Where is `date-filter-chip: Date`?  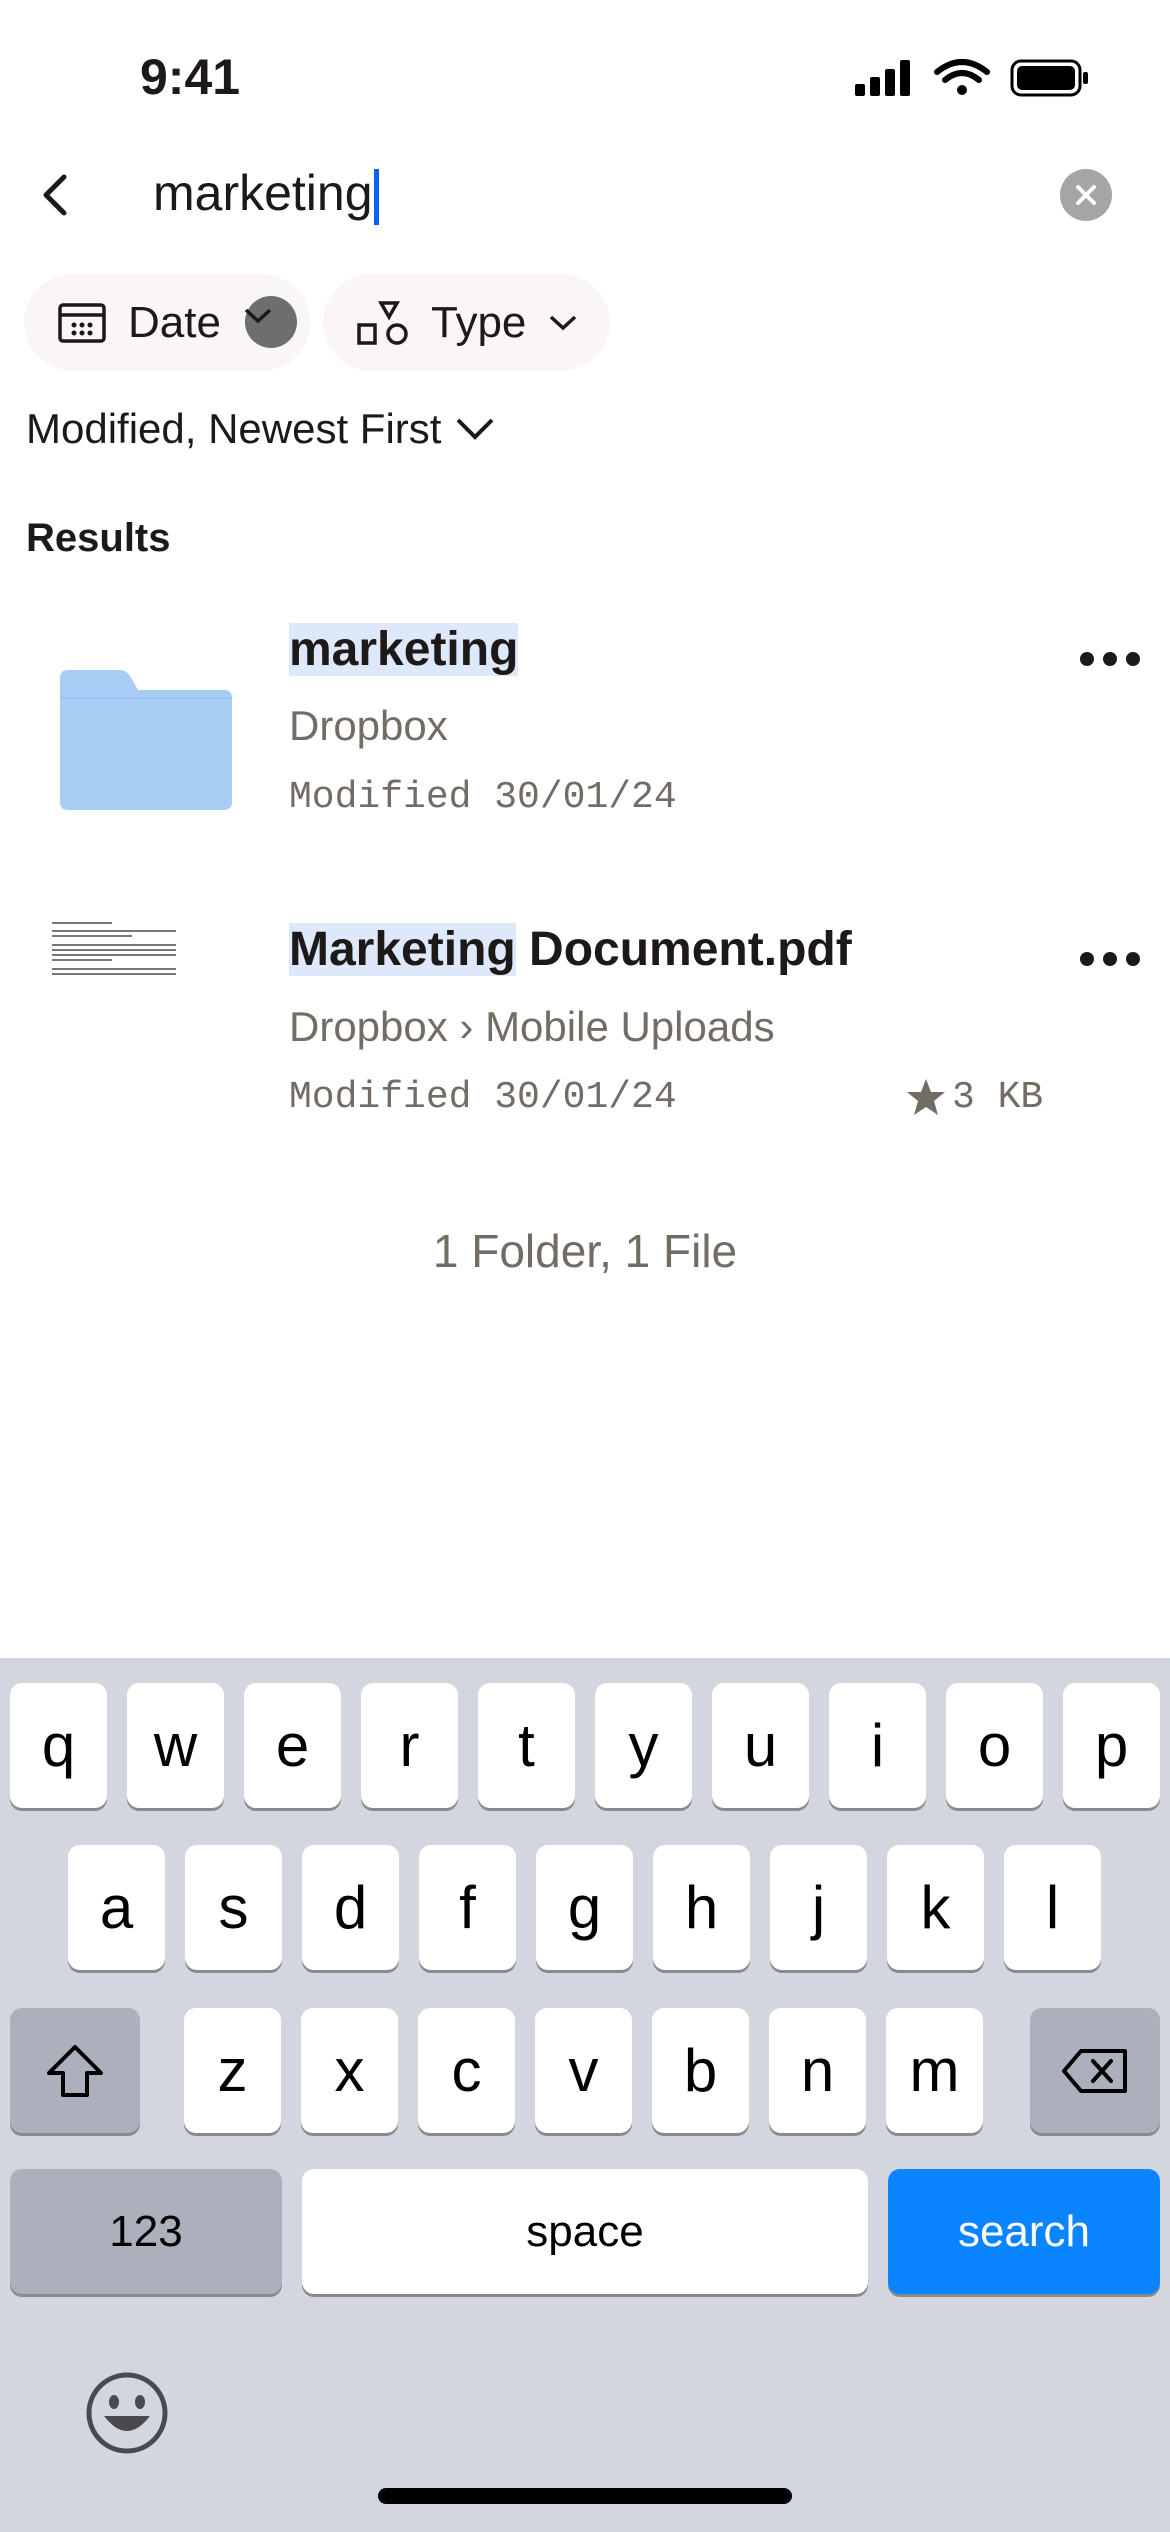
date-filter-chip: Date is located at coordinates (167, 322).